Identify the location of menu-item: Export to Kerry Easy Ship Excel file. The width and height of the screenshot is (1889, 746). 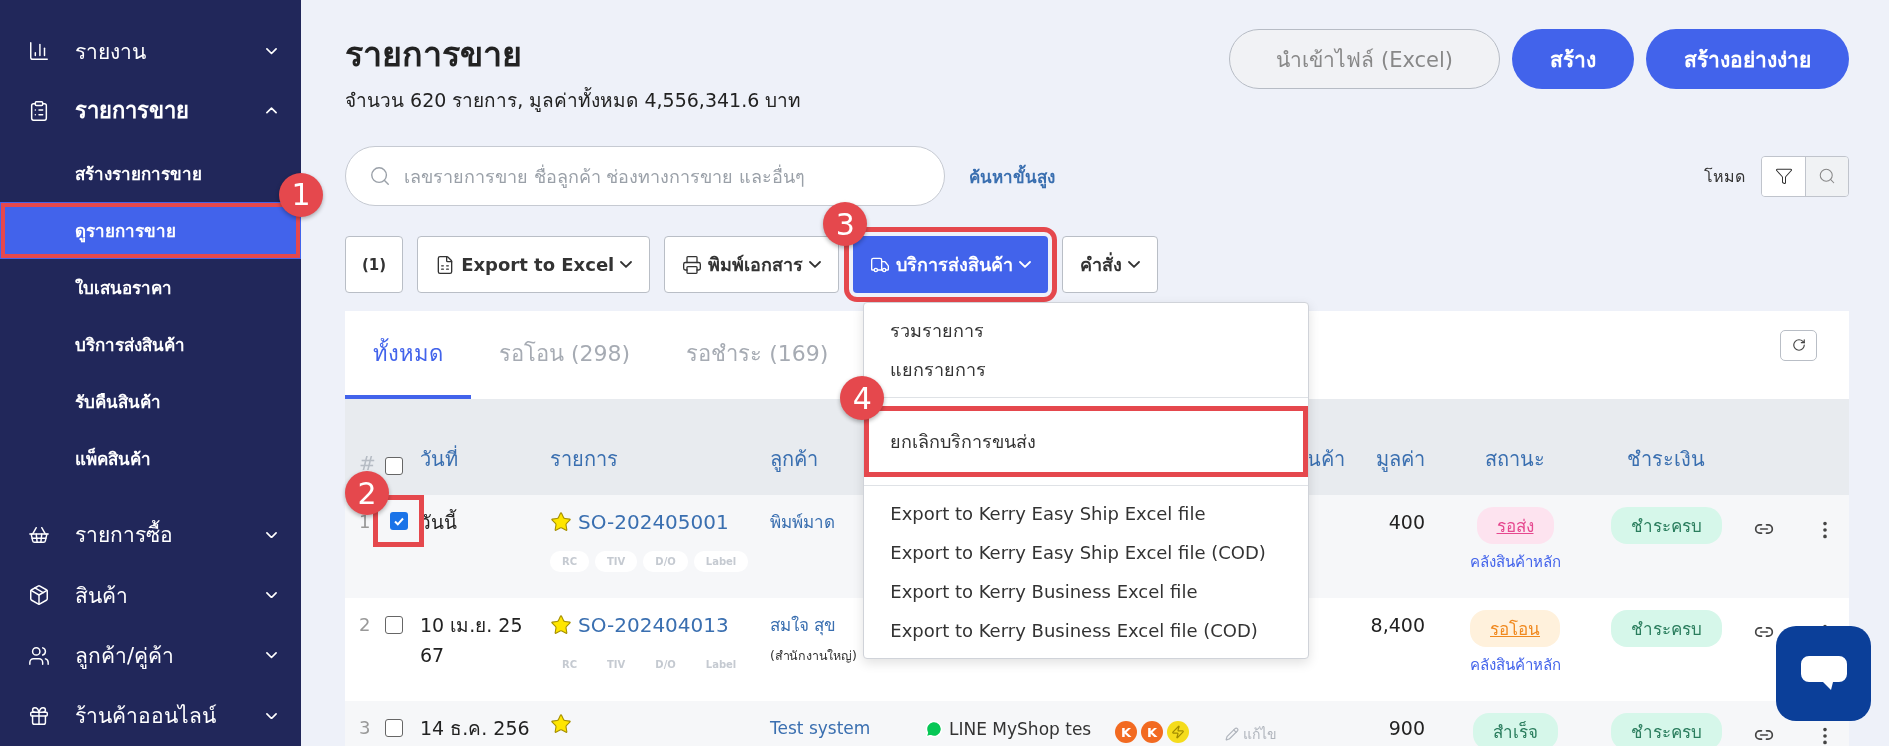
(1086, 513).